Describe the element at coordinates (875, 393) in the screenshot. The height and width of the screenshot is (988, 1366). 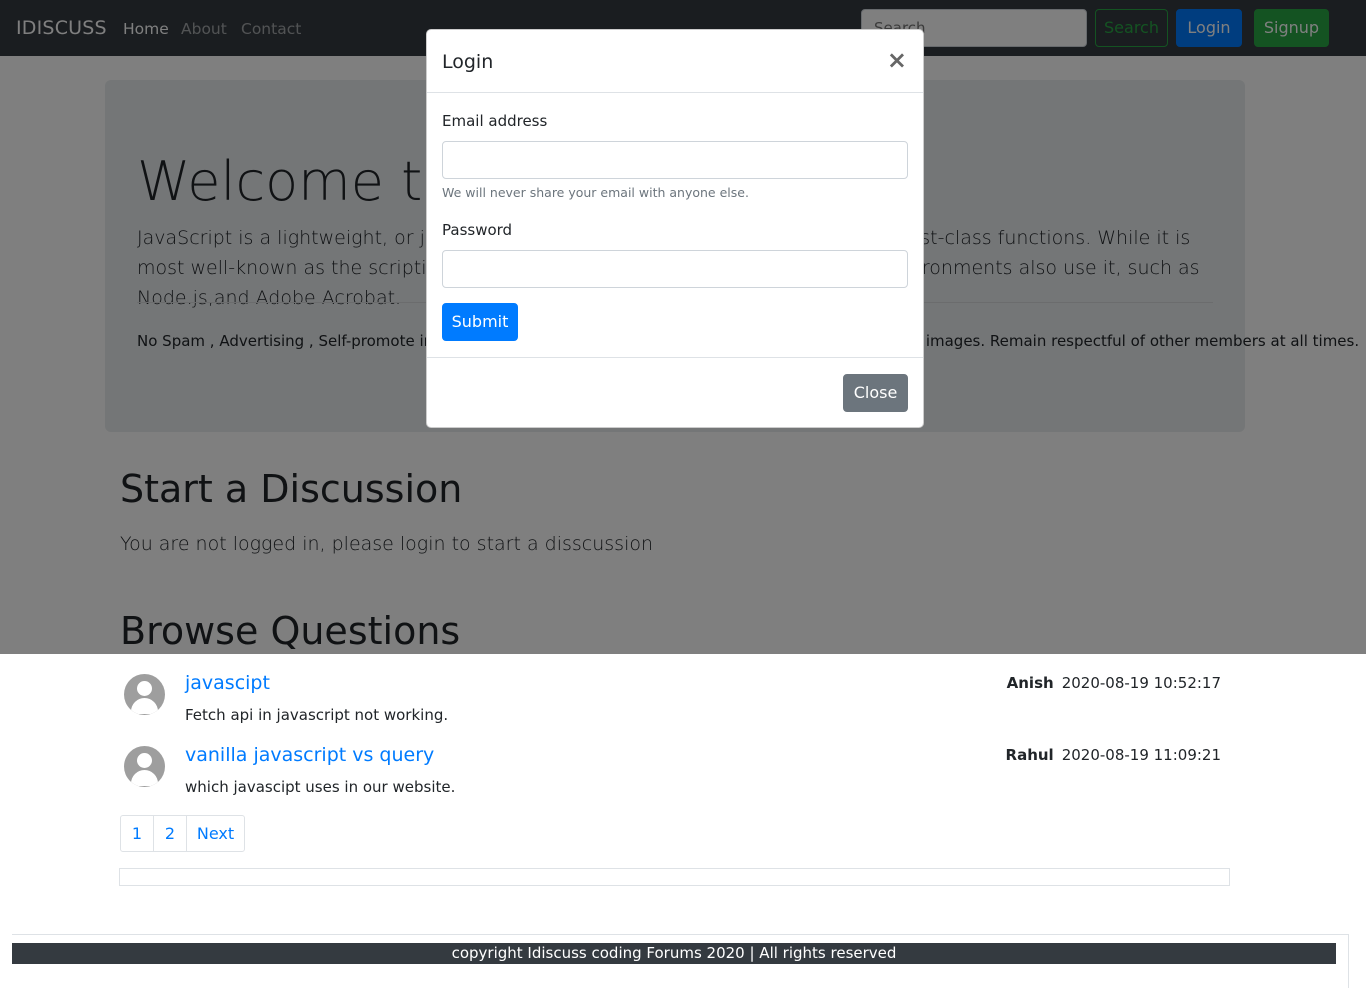
I see `close-button: Close` at that location.